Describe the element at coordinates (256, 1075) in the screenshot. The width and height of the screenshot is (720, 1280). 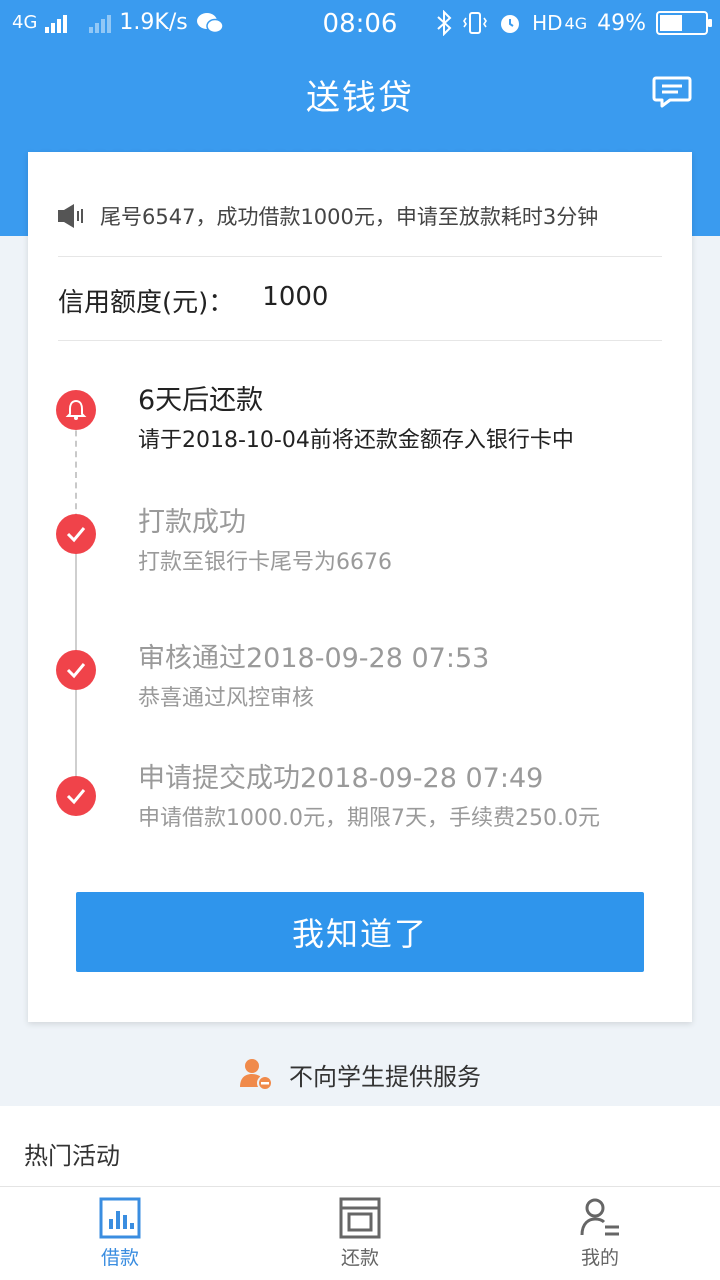
I see `no-student-icon` at that location.